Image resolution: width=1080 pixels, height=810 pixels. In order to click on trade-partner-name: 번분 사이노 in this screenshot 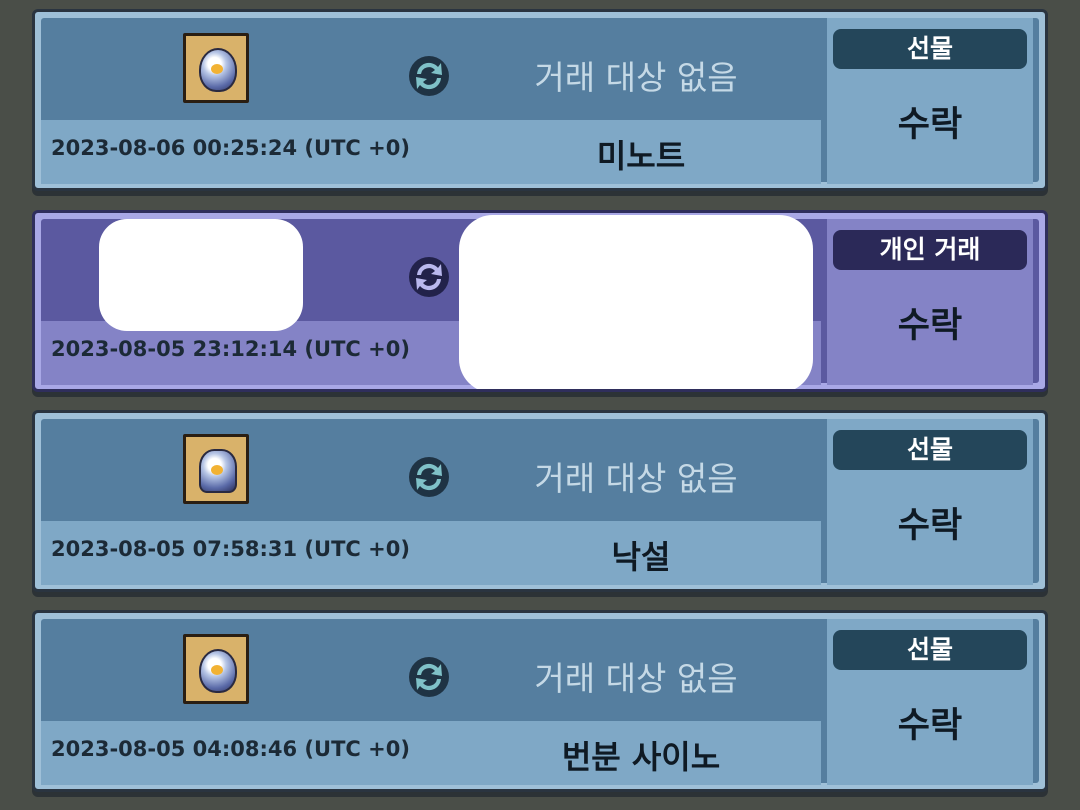, I will do `click(641, 757)`.